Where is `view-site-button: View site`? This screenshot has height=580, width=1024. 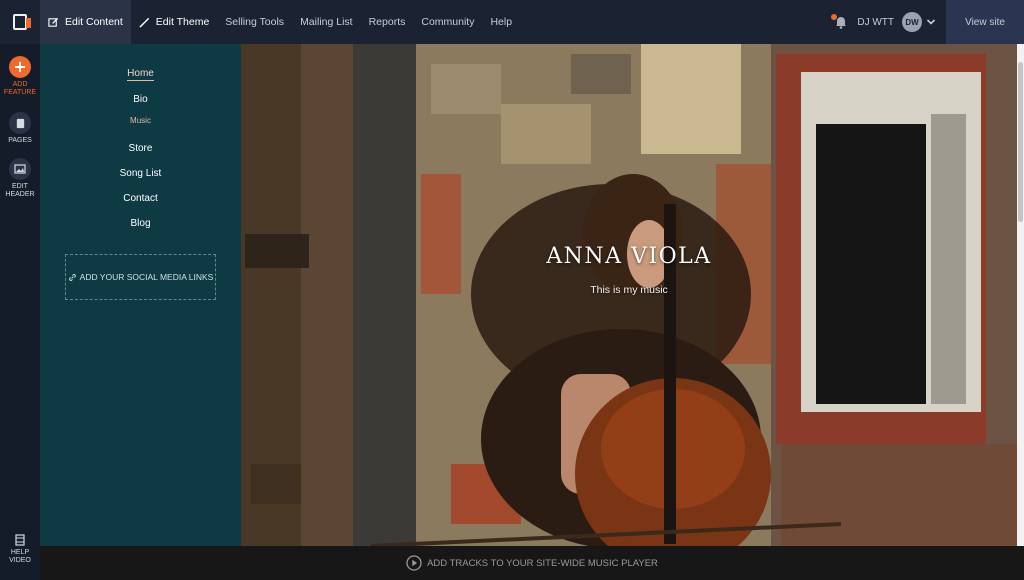 view-site-button: View site is located at coordinates (985, 22).